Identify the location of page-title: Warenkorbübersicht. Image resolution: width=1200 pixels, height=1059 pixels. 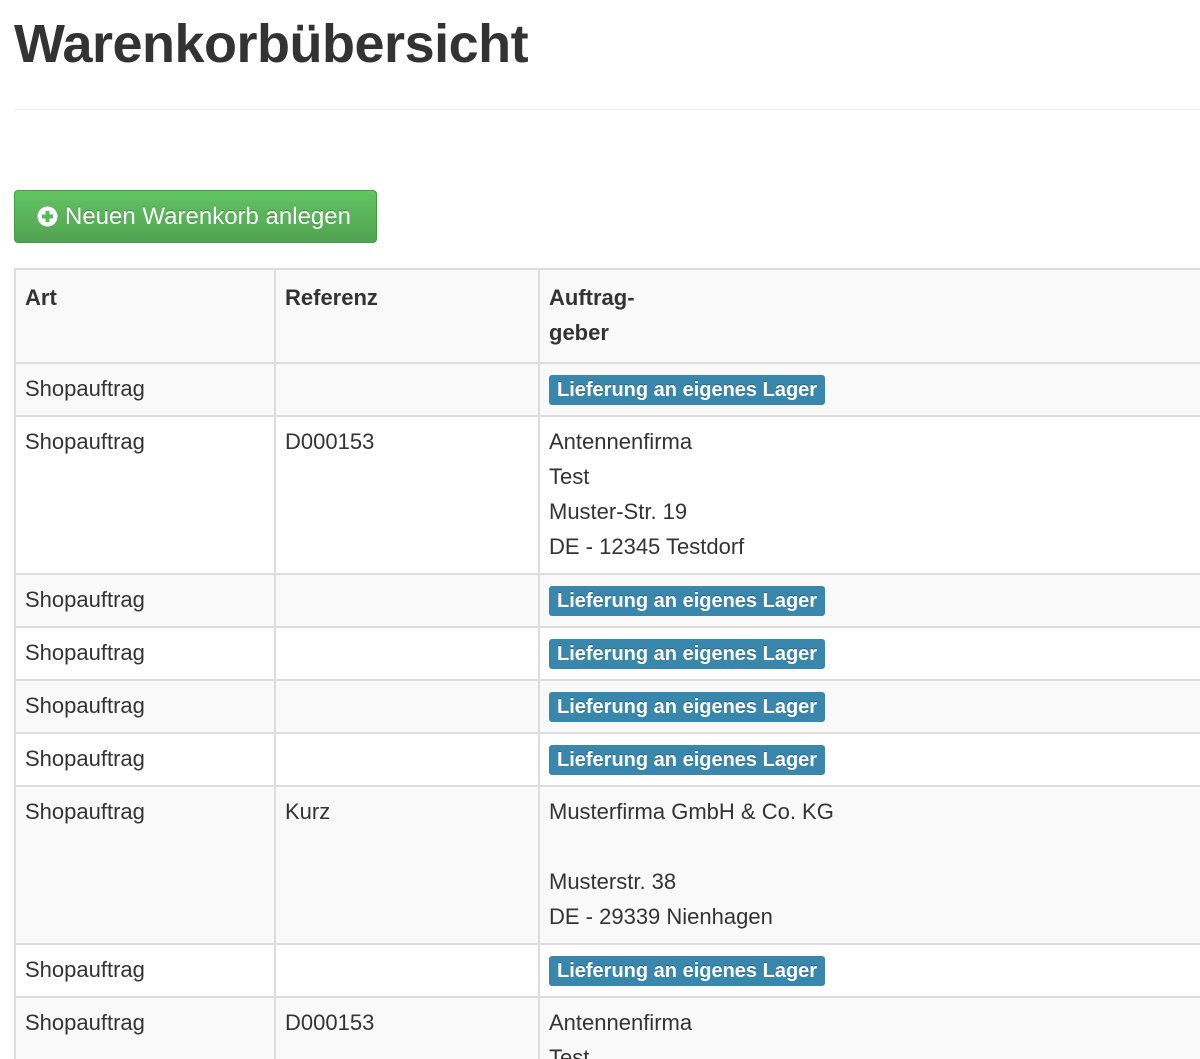
(271, 44).